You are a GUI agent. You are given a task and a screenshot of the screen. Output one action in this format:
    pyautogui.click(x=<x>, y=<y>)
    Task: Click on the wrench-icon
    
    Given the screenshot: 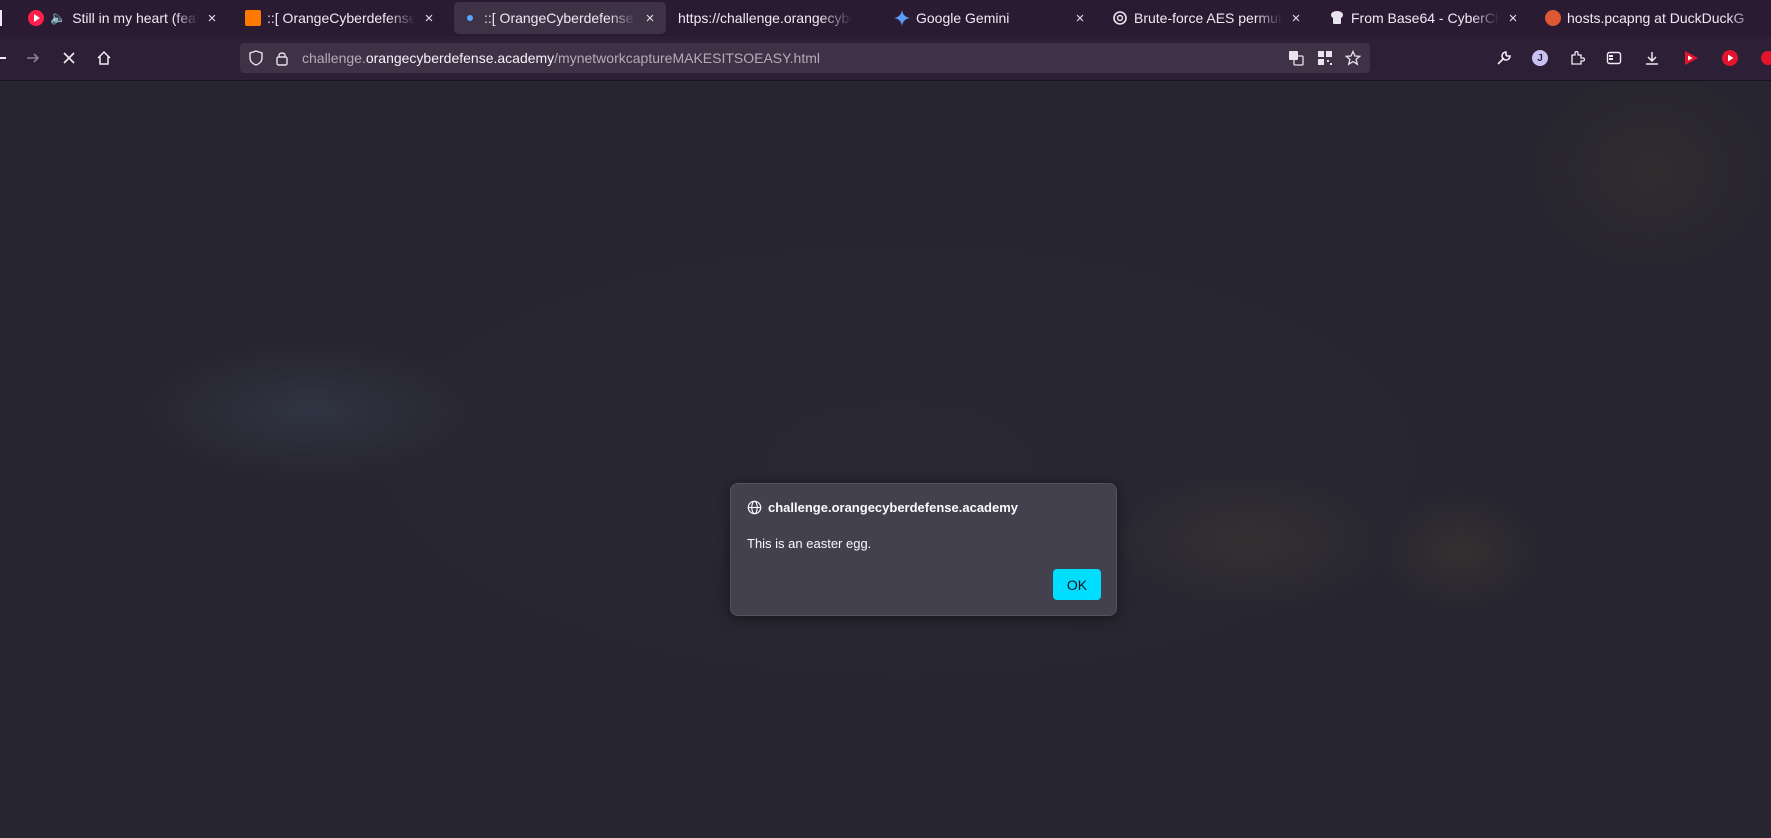 What is the action you would take?
    pyautogui.click(x=1504, y=58)
    